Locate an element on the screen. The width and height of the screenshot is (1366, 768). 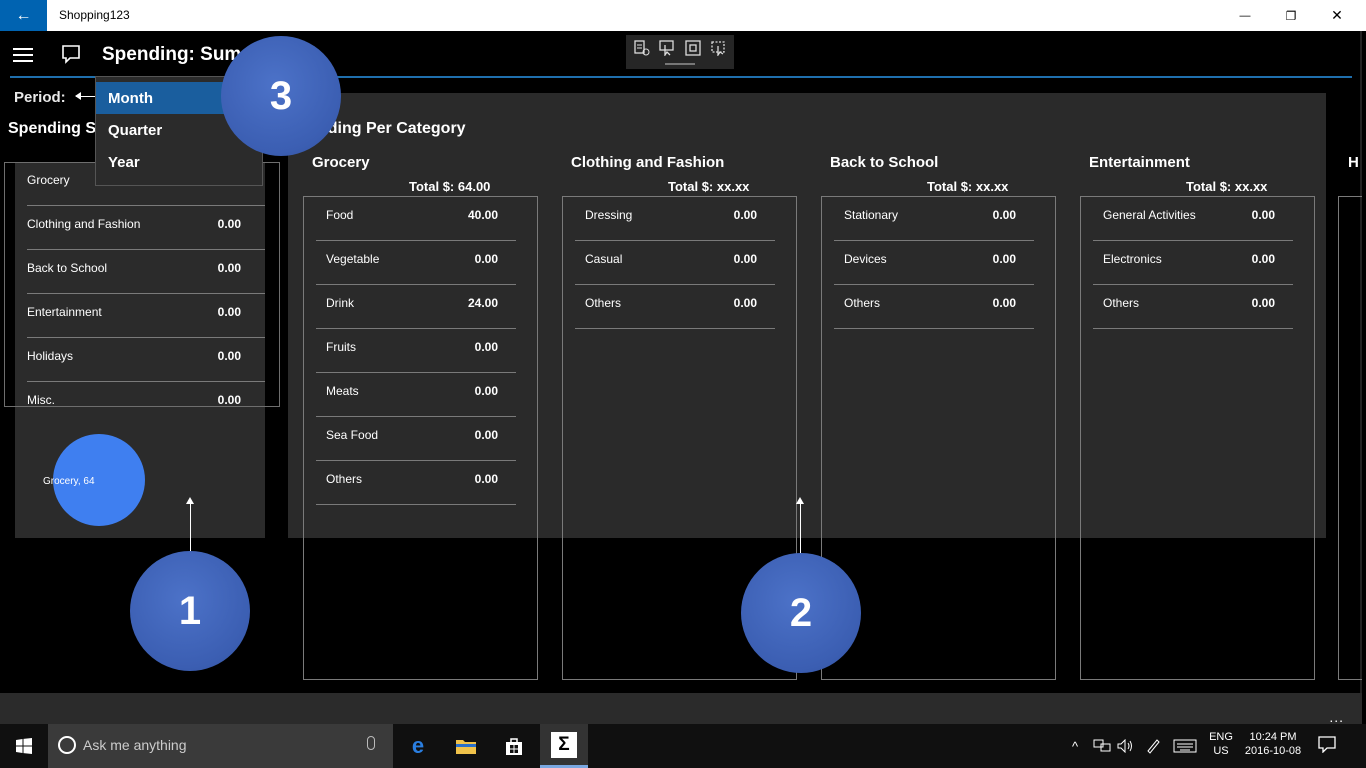
store-icon is located at coordinates (514, 746).